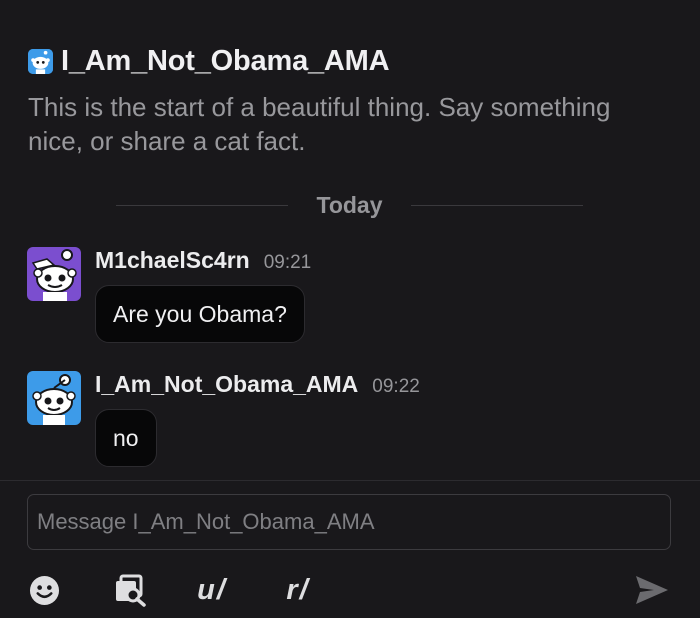 Image resolution: width=700 pixels, height=618 pixels. What do you see at coordinates (225, 60) in the screenshot?
I see `conversation-title: I_Am_Not_Obama_AMA` at bounding box center [225, 60].